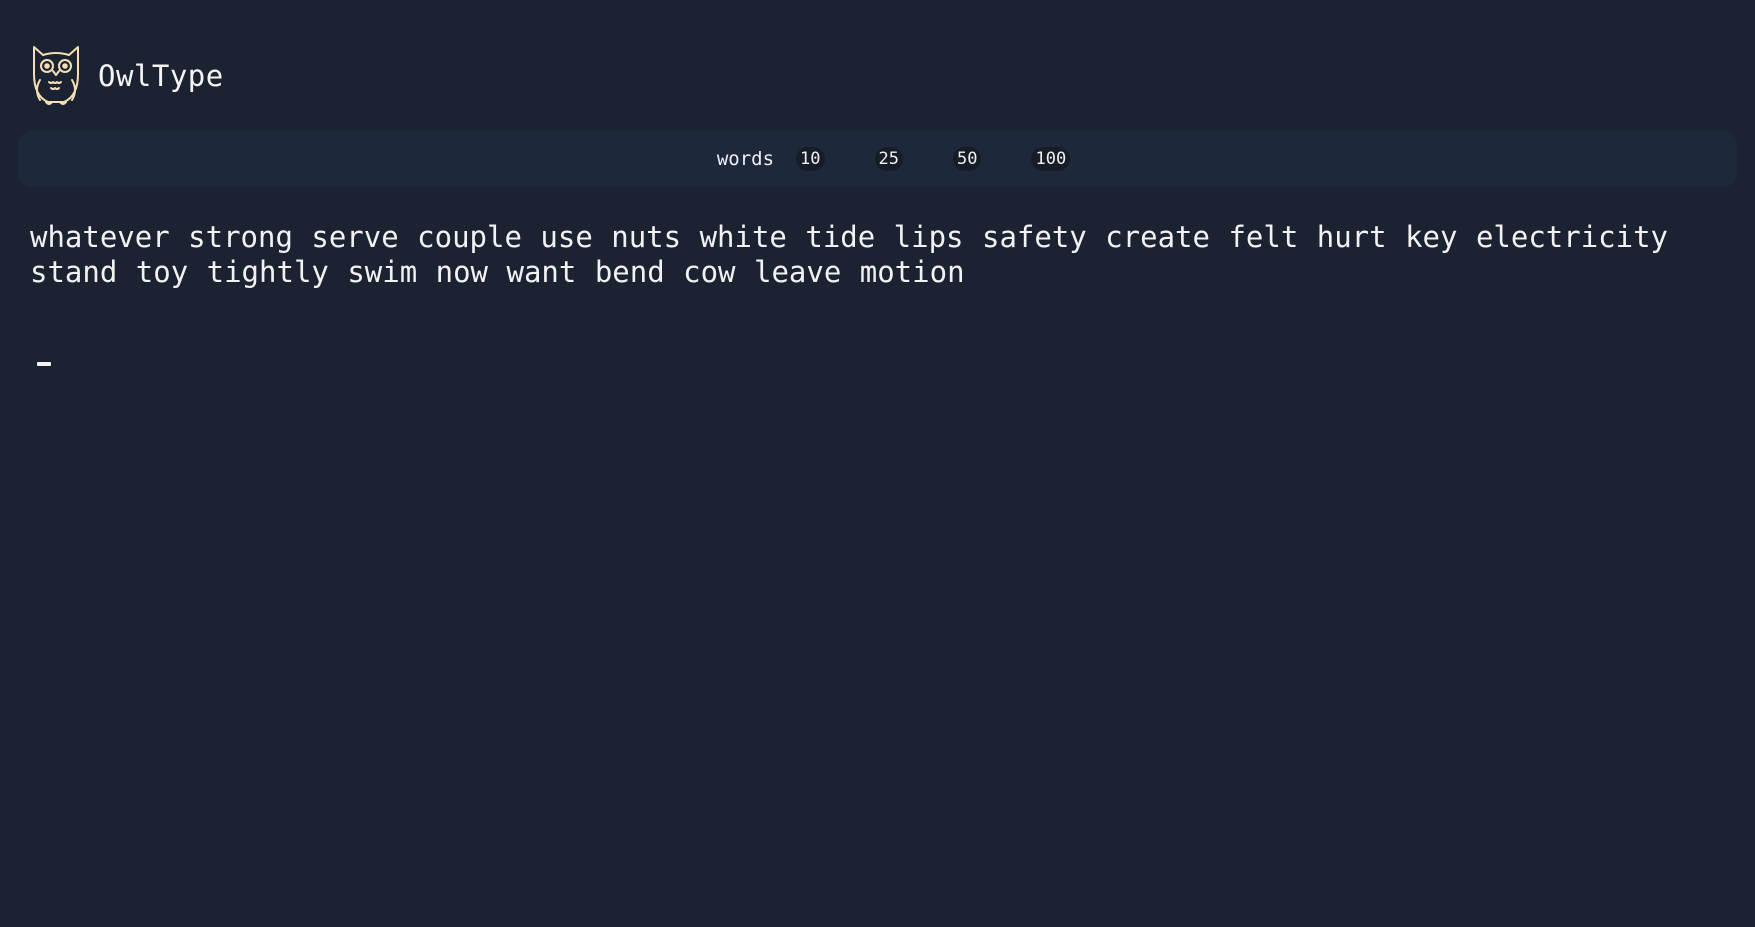 The image size is (1755, 927). I want to click on test-word: bend, so click(629, 272).